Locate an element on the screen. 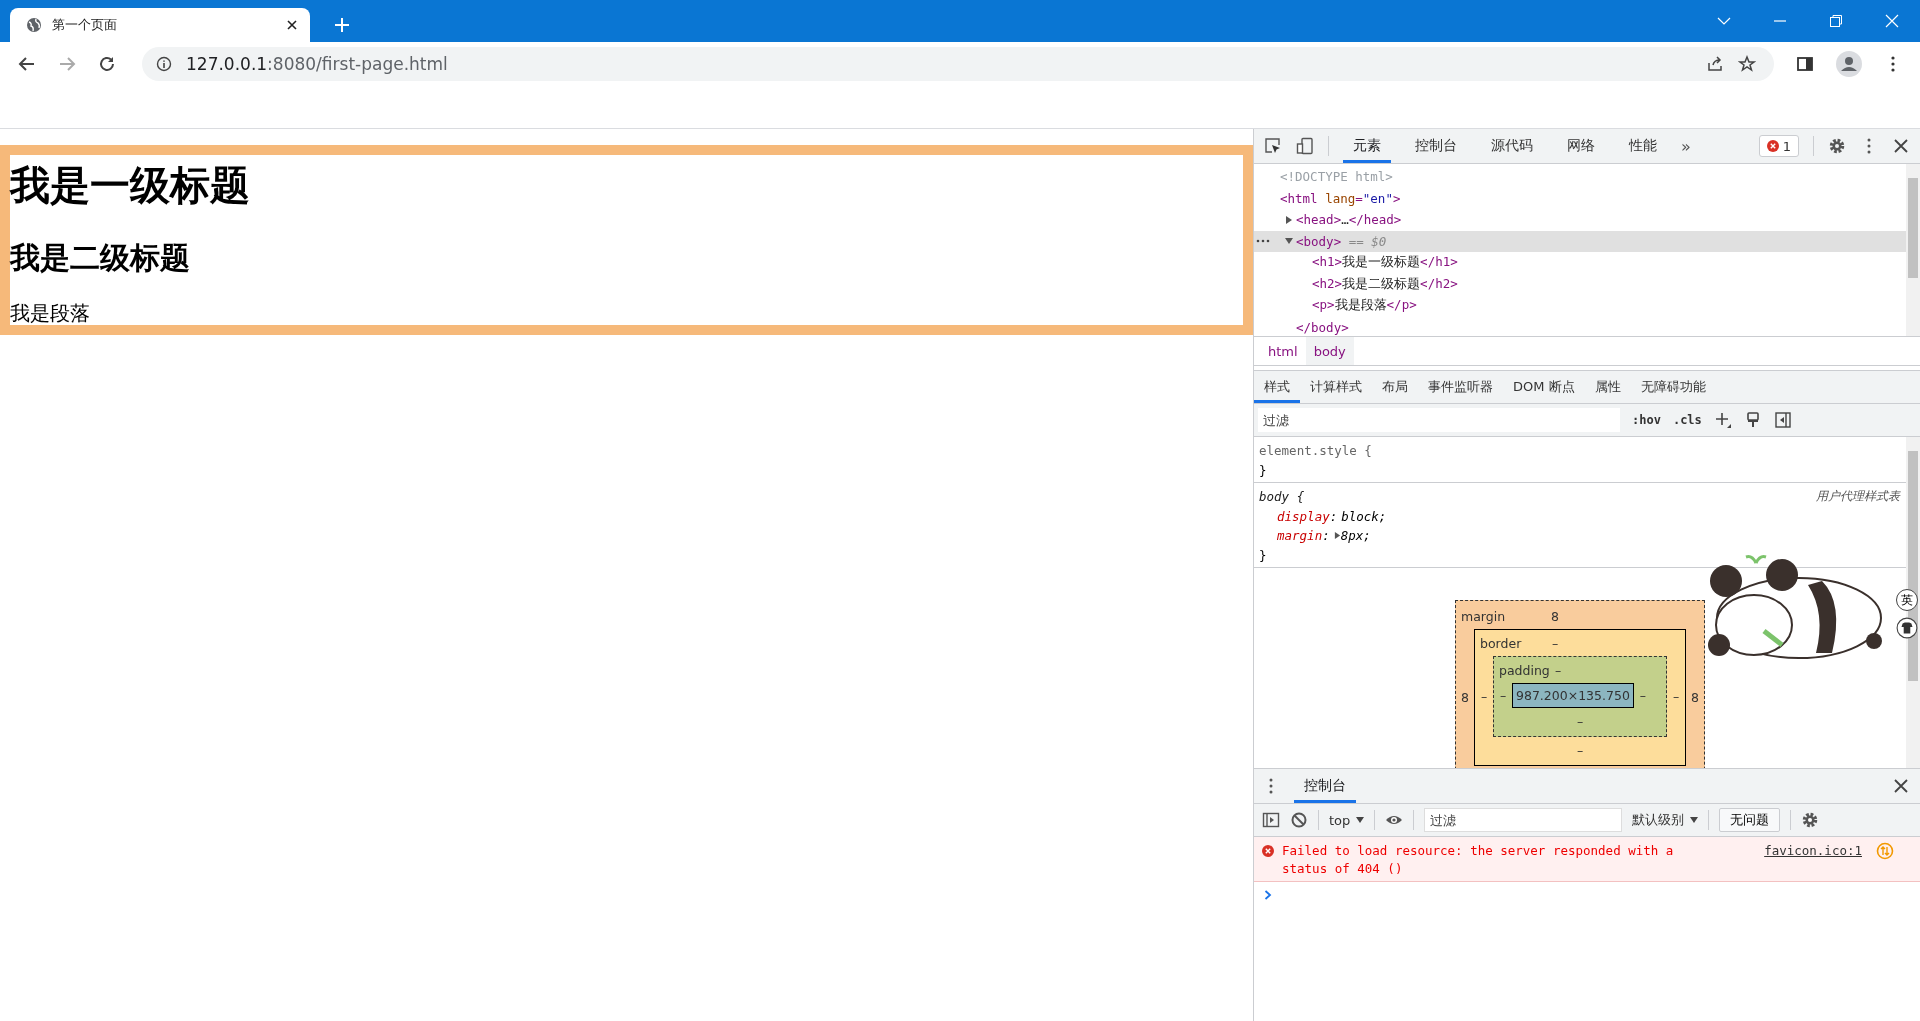 This screenshot has height=1021, width=1920. breadcrumb: html is located at coordinates (1283, 351).